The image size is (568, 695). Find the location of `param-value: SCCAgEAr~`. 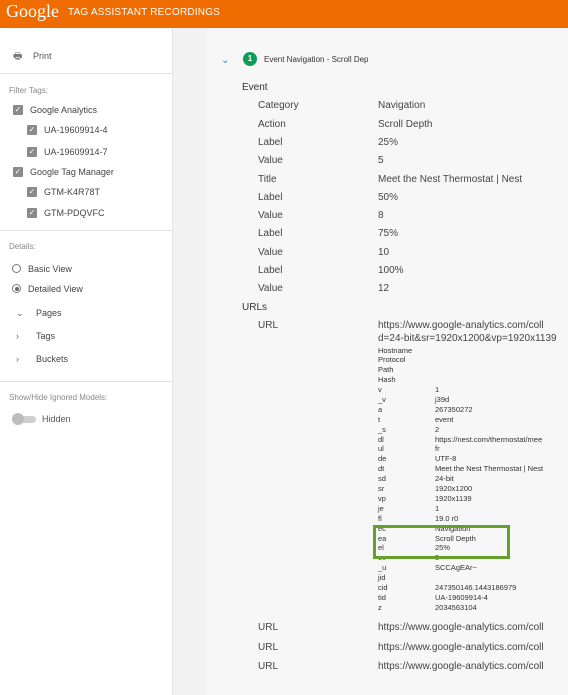

param-value: SCCAgEAr~ is located at coordinates (456, 568).